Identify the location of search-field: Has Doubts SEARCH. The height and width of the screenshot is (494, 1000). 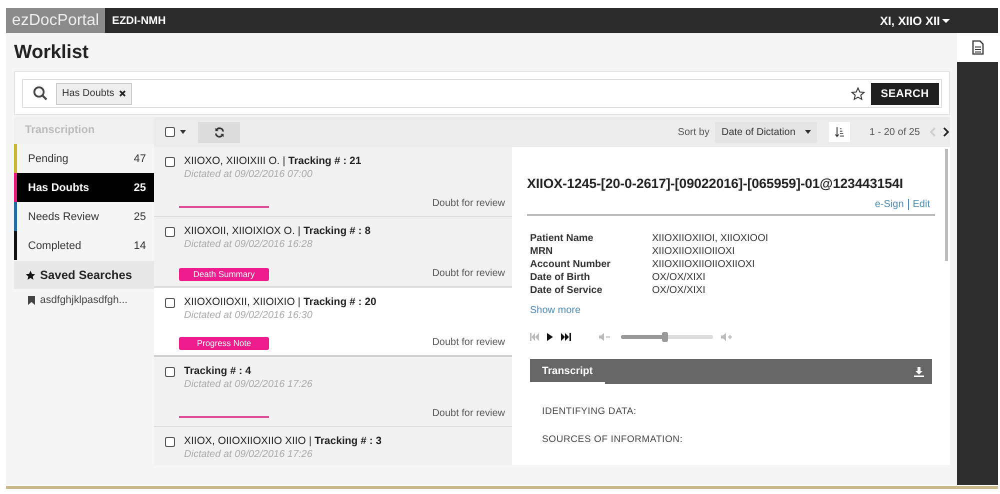
(482, 93).